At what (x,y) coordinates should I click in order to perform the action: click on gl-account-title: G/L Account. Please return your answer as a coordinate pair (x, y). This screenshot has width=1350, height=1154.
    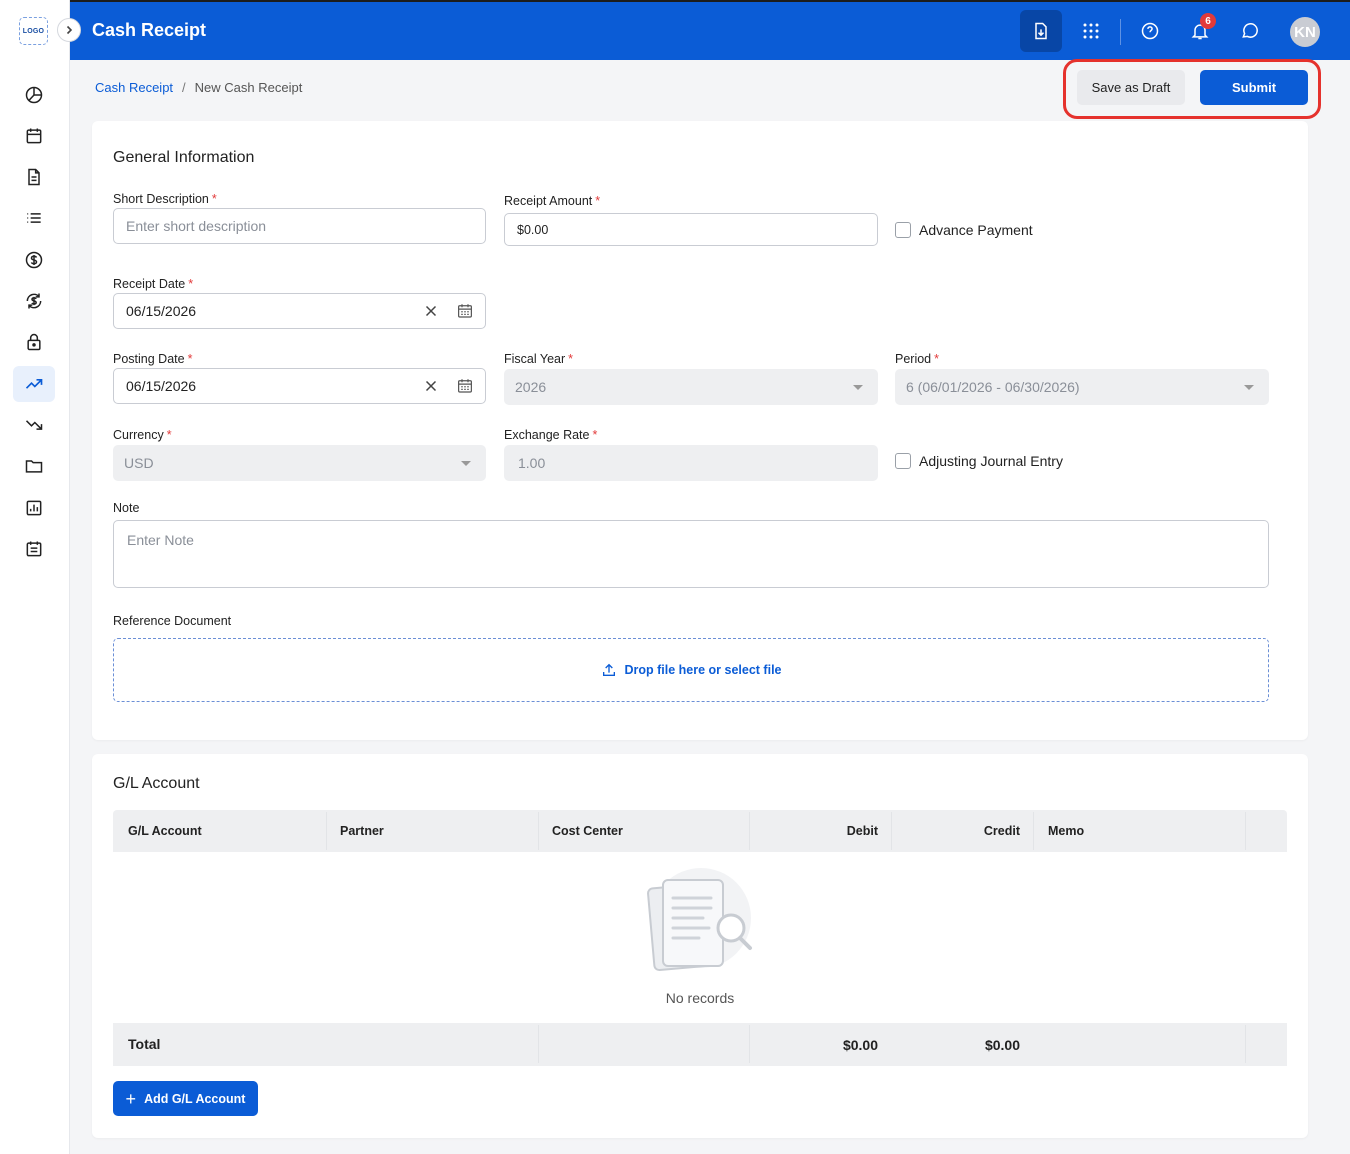
    Looking at the image, I should click on (156, 783).